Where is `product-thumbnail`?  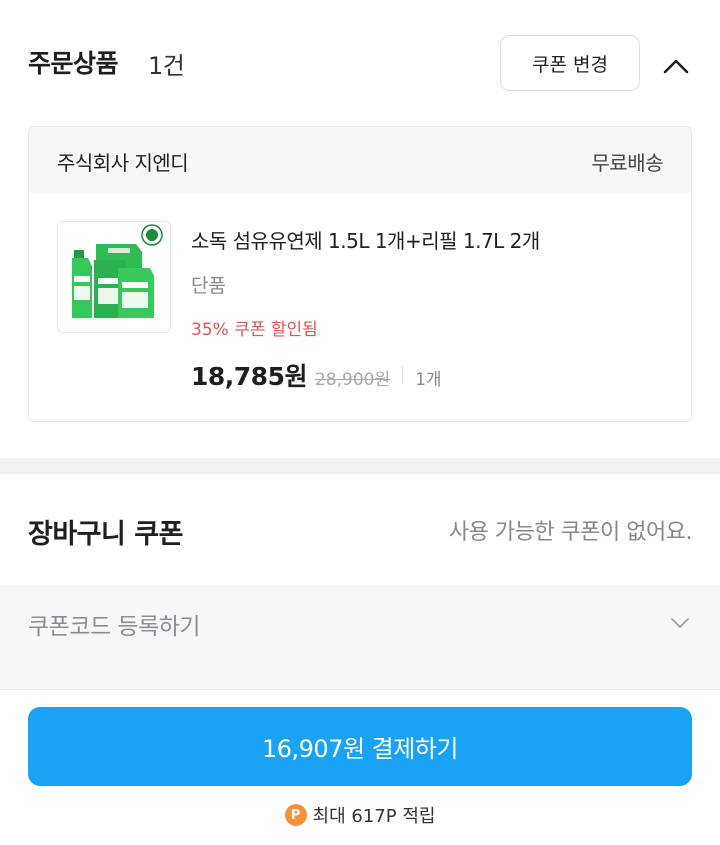 product-thumbnail is located at coordinates (114, 277).